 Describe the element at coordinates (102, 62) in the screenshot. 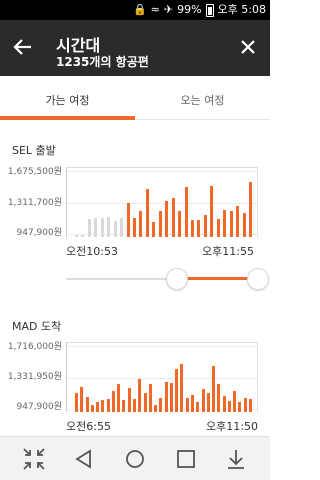

I see `flight-count: 1235개의 항공편` at that location.